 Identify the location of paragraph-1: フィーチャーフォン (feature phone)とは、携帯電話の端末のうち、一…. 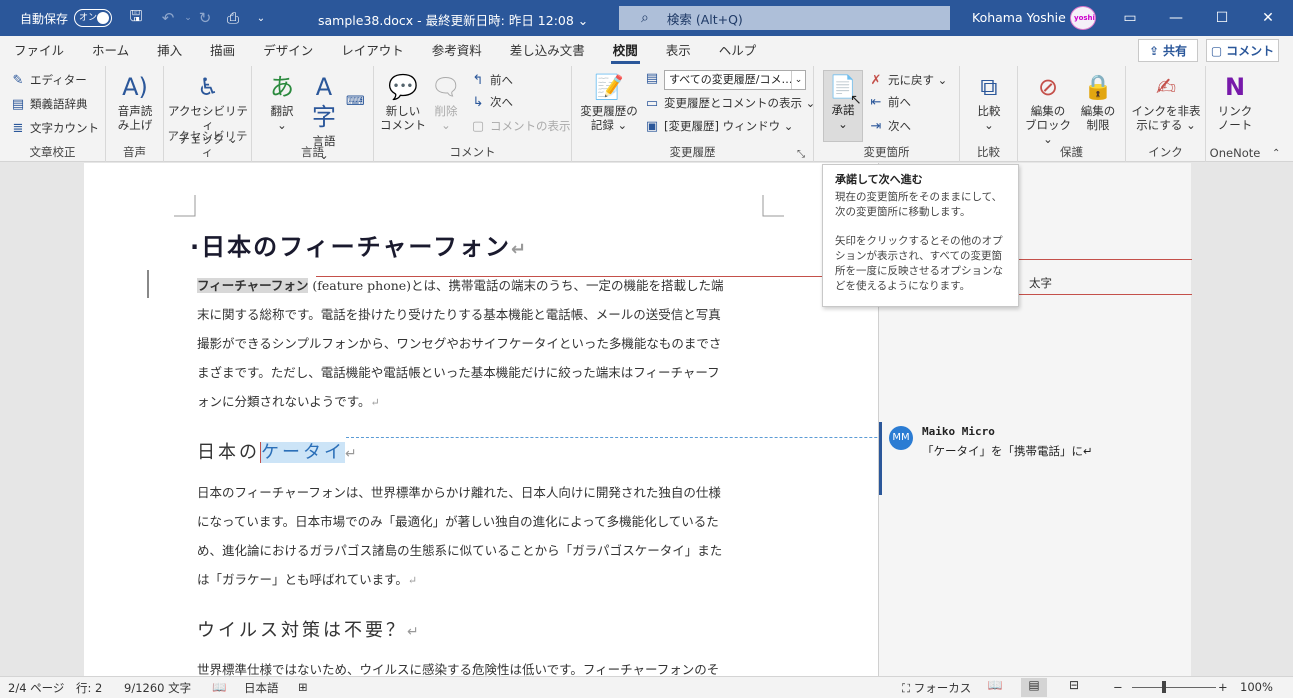
(477, 344).